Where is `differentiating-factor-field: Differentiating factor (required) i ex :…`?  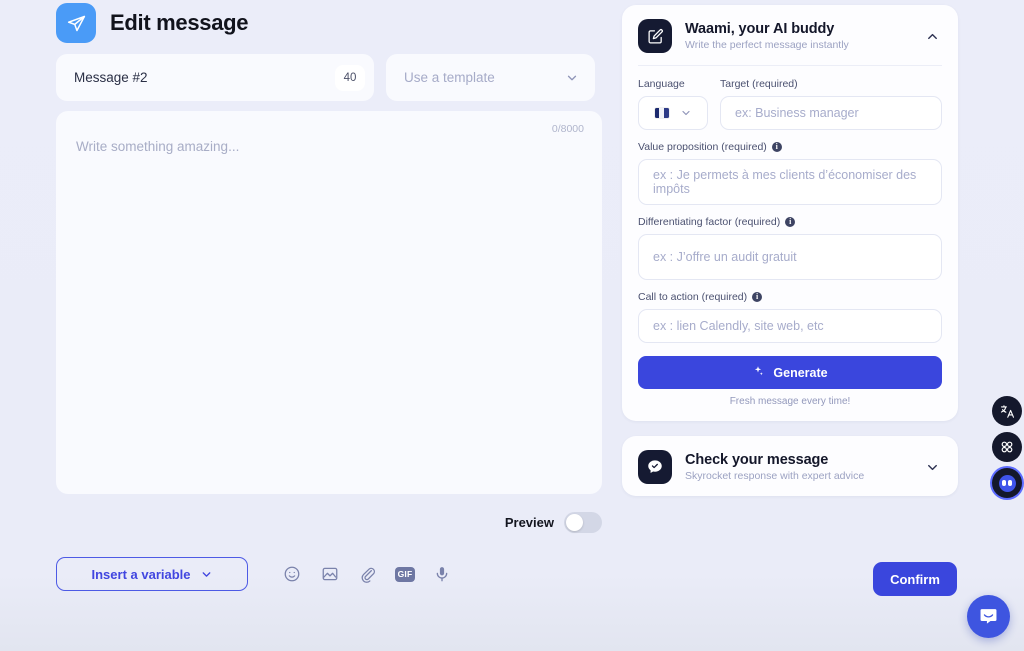 differentiating-factor-field: Differentiating factor (required) i ex :… is located at coordinates (790, 248).